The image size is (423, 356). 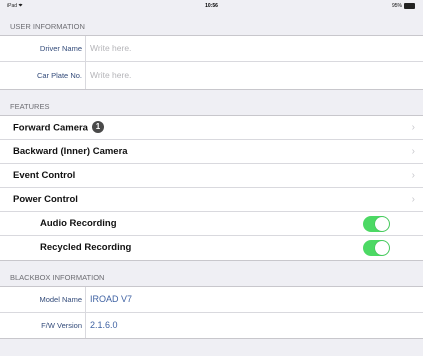 I want to click on event-control-label: Event Control, so click(x=44, y=175).